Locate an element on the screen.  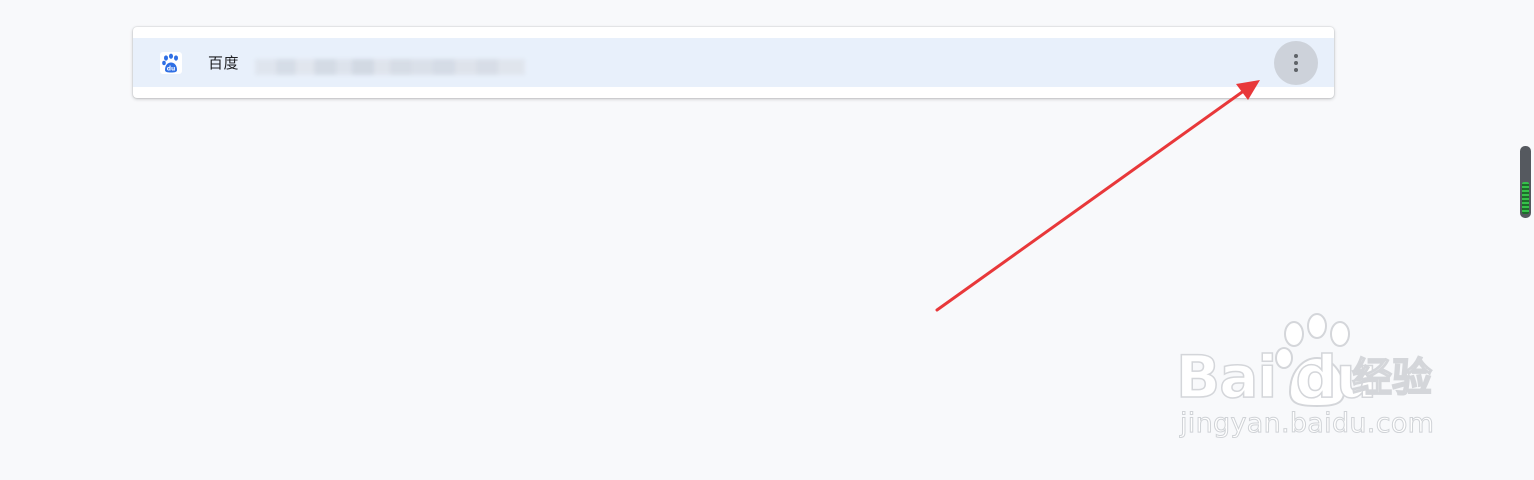
baidu-jingyan-watermark: Bai du 经验 jingyan.baidu.com is located at coordinates (1325, 382).